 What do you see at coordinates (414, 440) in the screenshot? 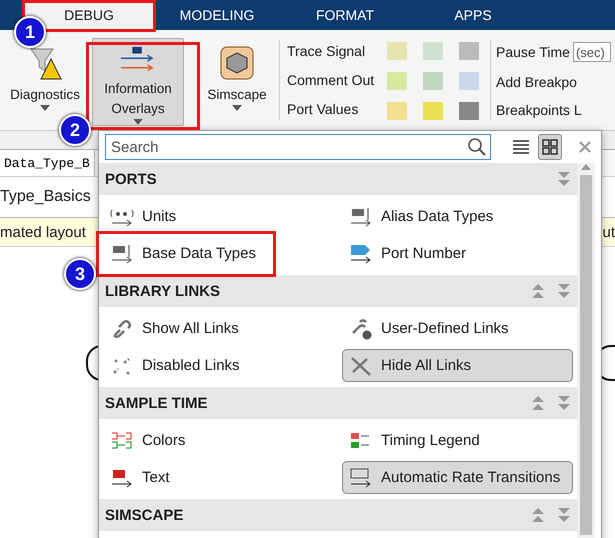
I see `overlay-option: Timing Legend` at bounding box center [414, 440].